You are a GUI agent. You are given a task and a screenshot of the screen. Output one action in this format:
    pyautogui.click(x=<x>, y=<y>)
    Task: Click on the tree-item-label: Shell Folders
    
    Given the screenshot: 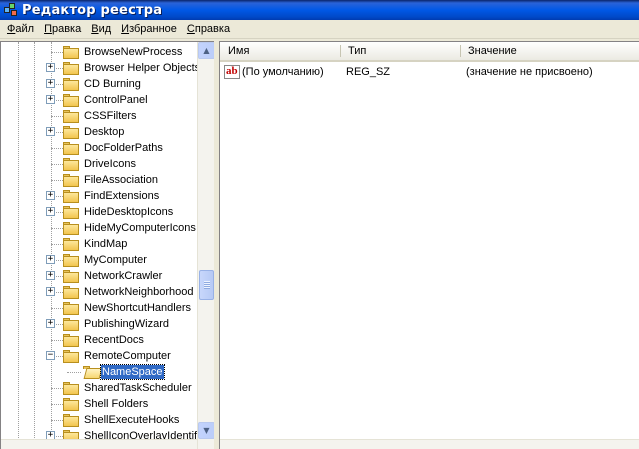 What is the action you would take?
    pyautogui.click(x=116, y=404)
    